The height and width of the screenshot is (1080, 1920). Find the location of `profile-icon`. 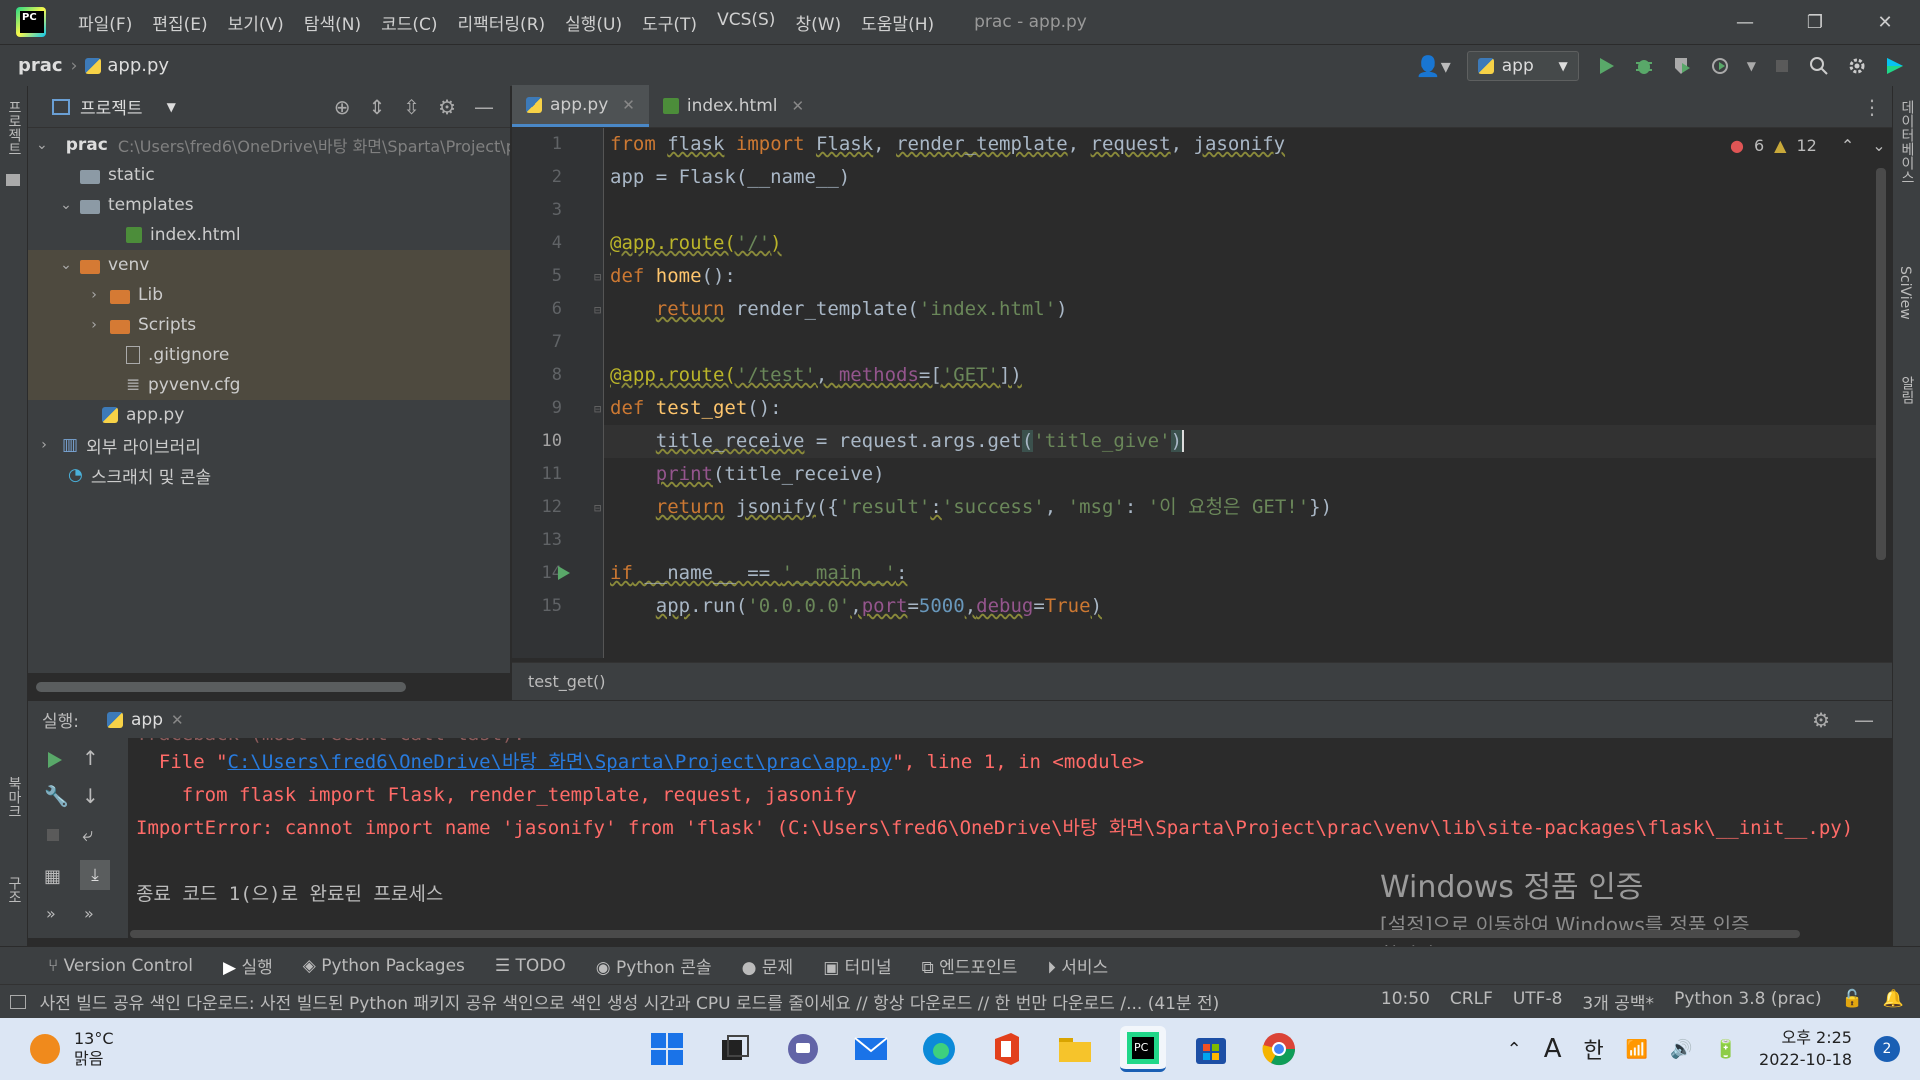

profile-icon is located at coordinates (1720, 66).